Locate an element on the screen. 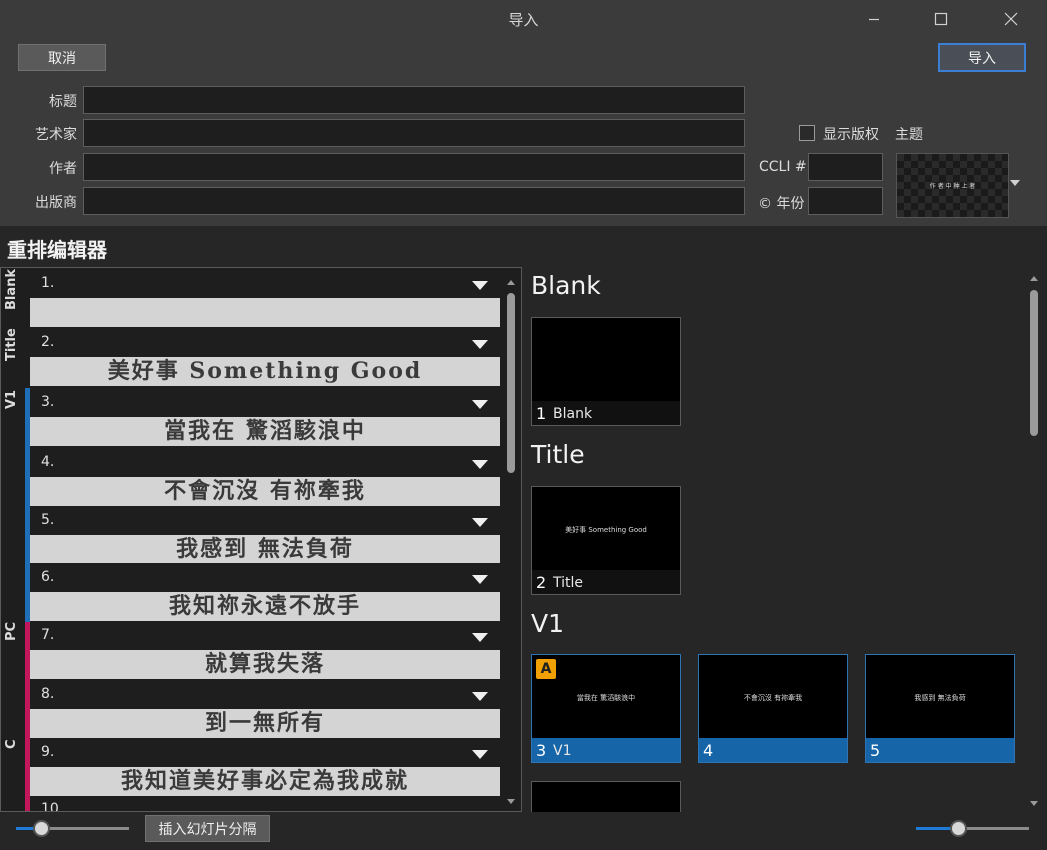 This screenshot has height=850, width=1047. ccli-field is located at coordinates (845, 167).